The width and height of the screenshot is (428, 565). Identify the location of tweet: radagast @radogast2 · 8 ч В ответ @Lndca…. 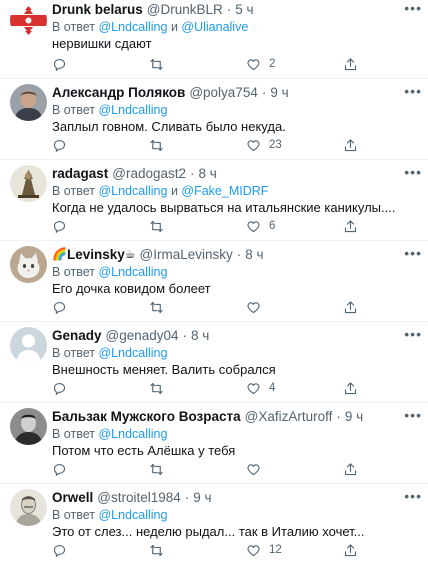
(214, 200).